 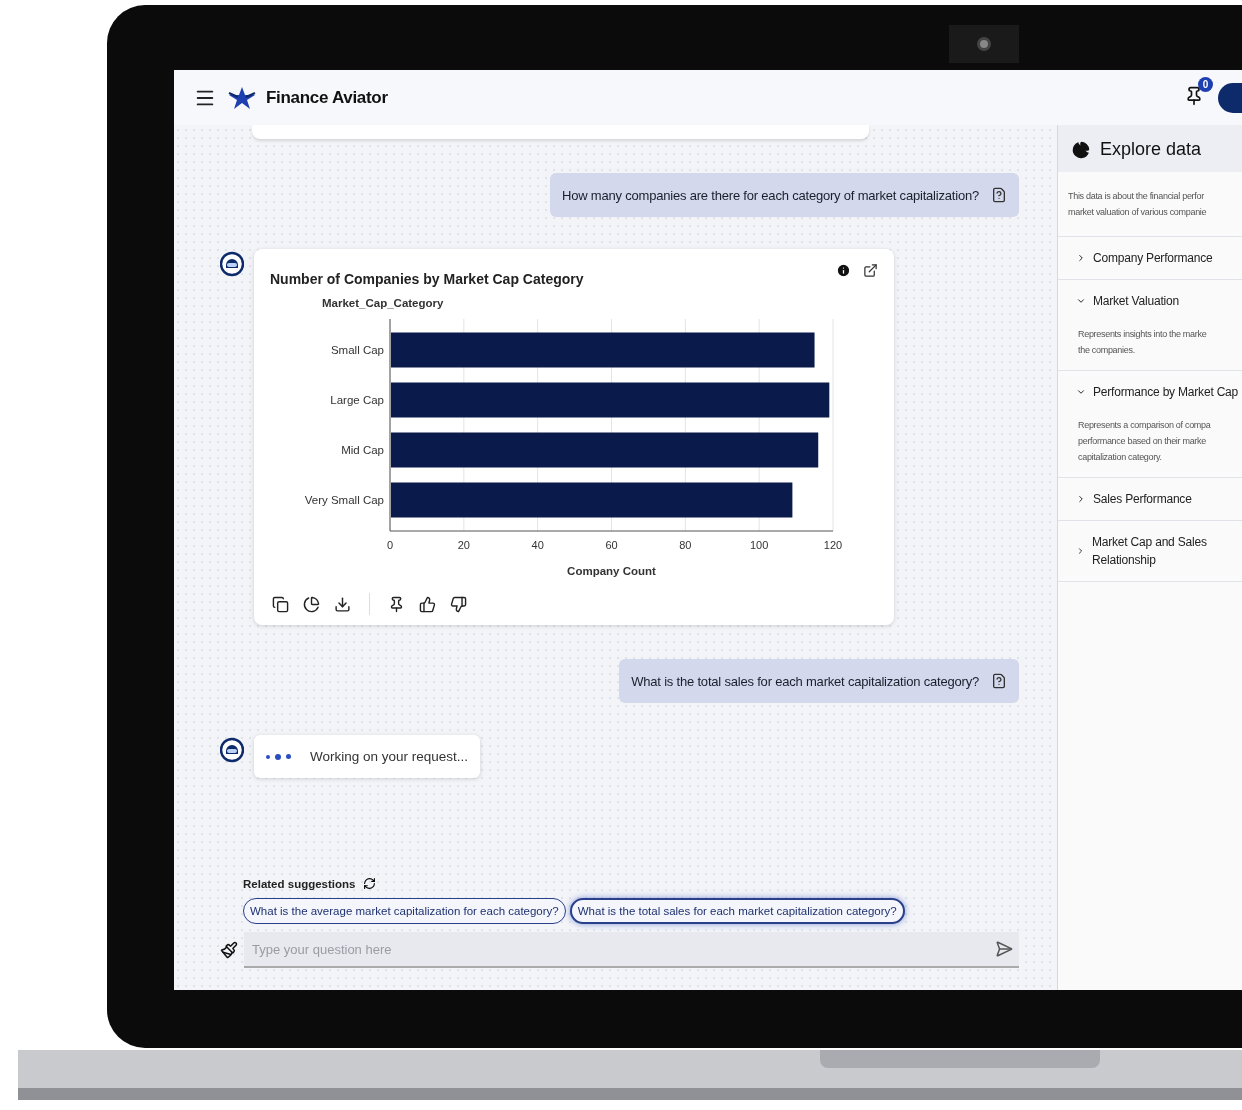 What do you see at coordinates (833, 545) in the screenshot?
I see `tick-label: 120` at bounding box center [833, 545].